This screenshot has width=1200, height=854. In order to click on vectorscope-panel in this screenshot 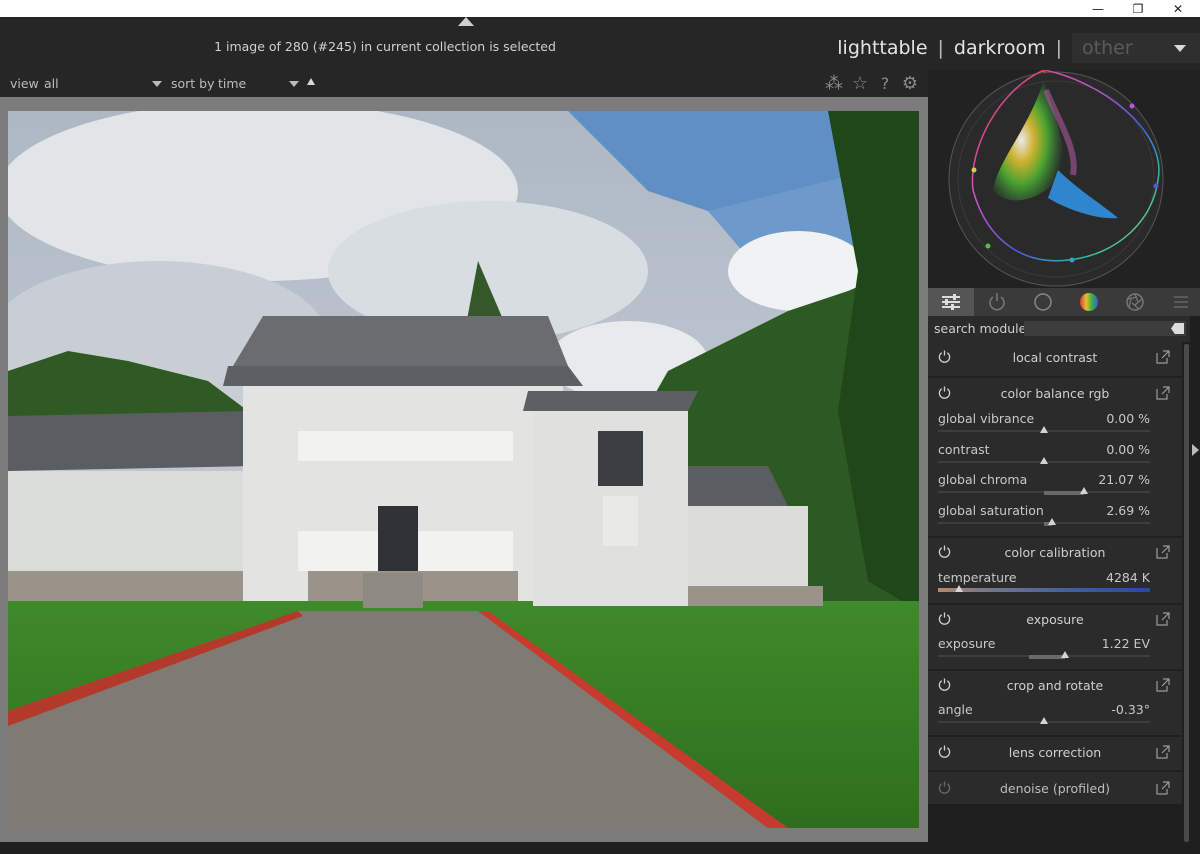, I will do `click(1064, 177)`.